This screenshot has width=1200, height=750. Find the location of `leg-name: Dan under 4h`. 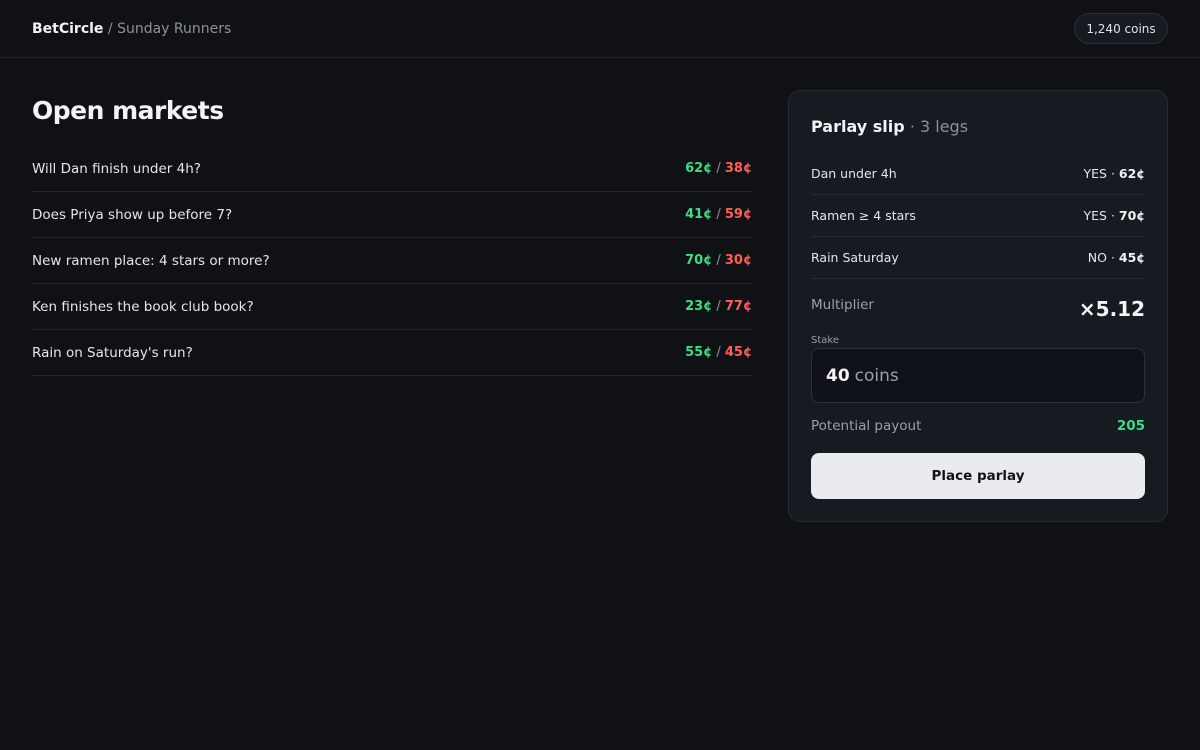

leg-name: Dan under 4h is located at coordinates (854, 173).